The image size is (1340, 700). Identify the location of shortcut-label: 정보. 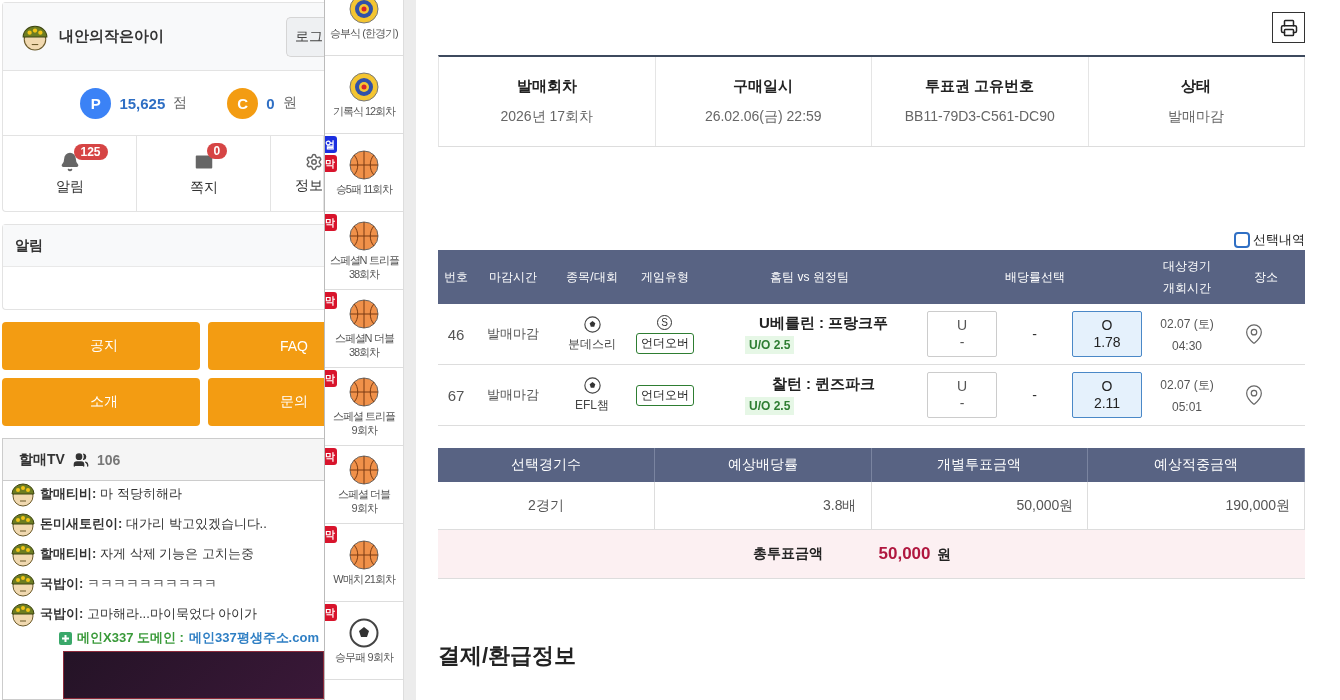
(309, 185).